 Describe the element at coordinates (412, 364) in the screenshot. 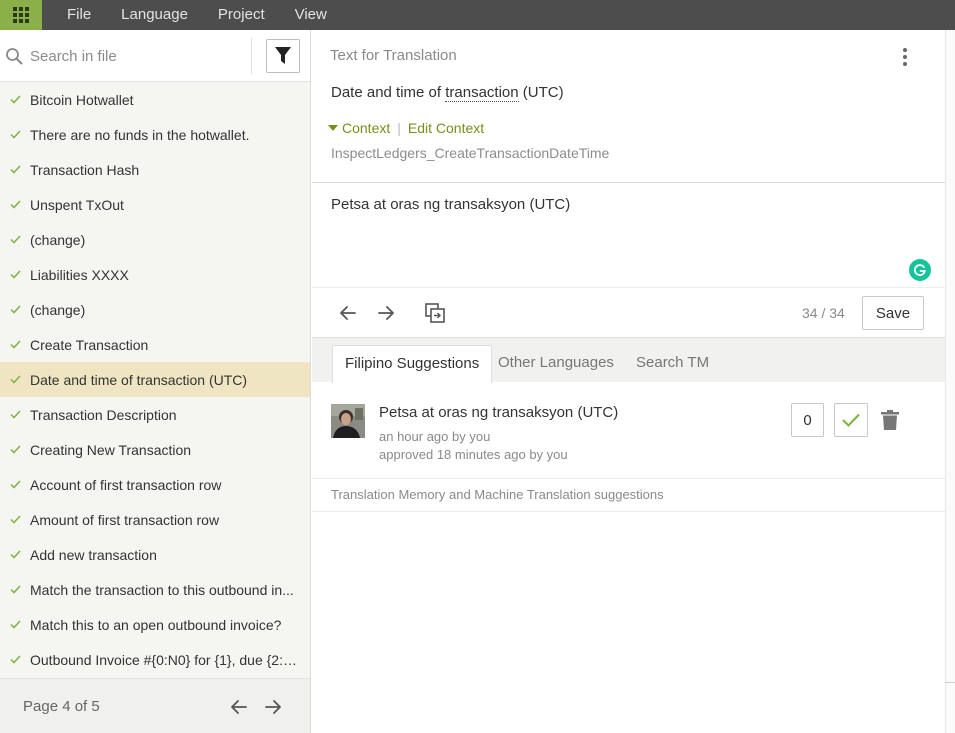

I see `tab-filipino-suggestions: Filipino Suggestions` at that location.